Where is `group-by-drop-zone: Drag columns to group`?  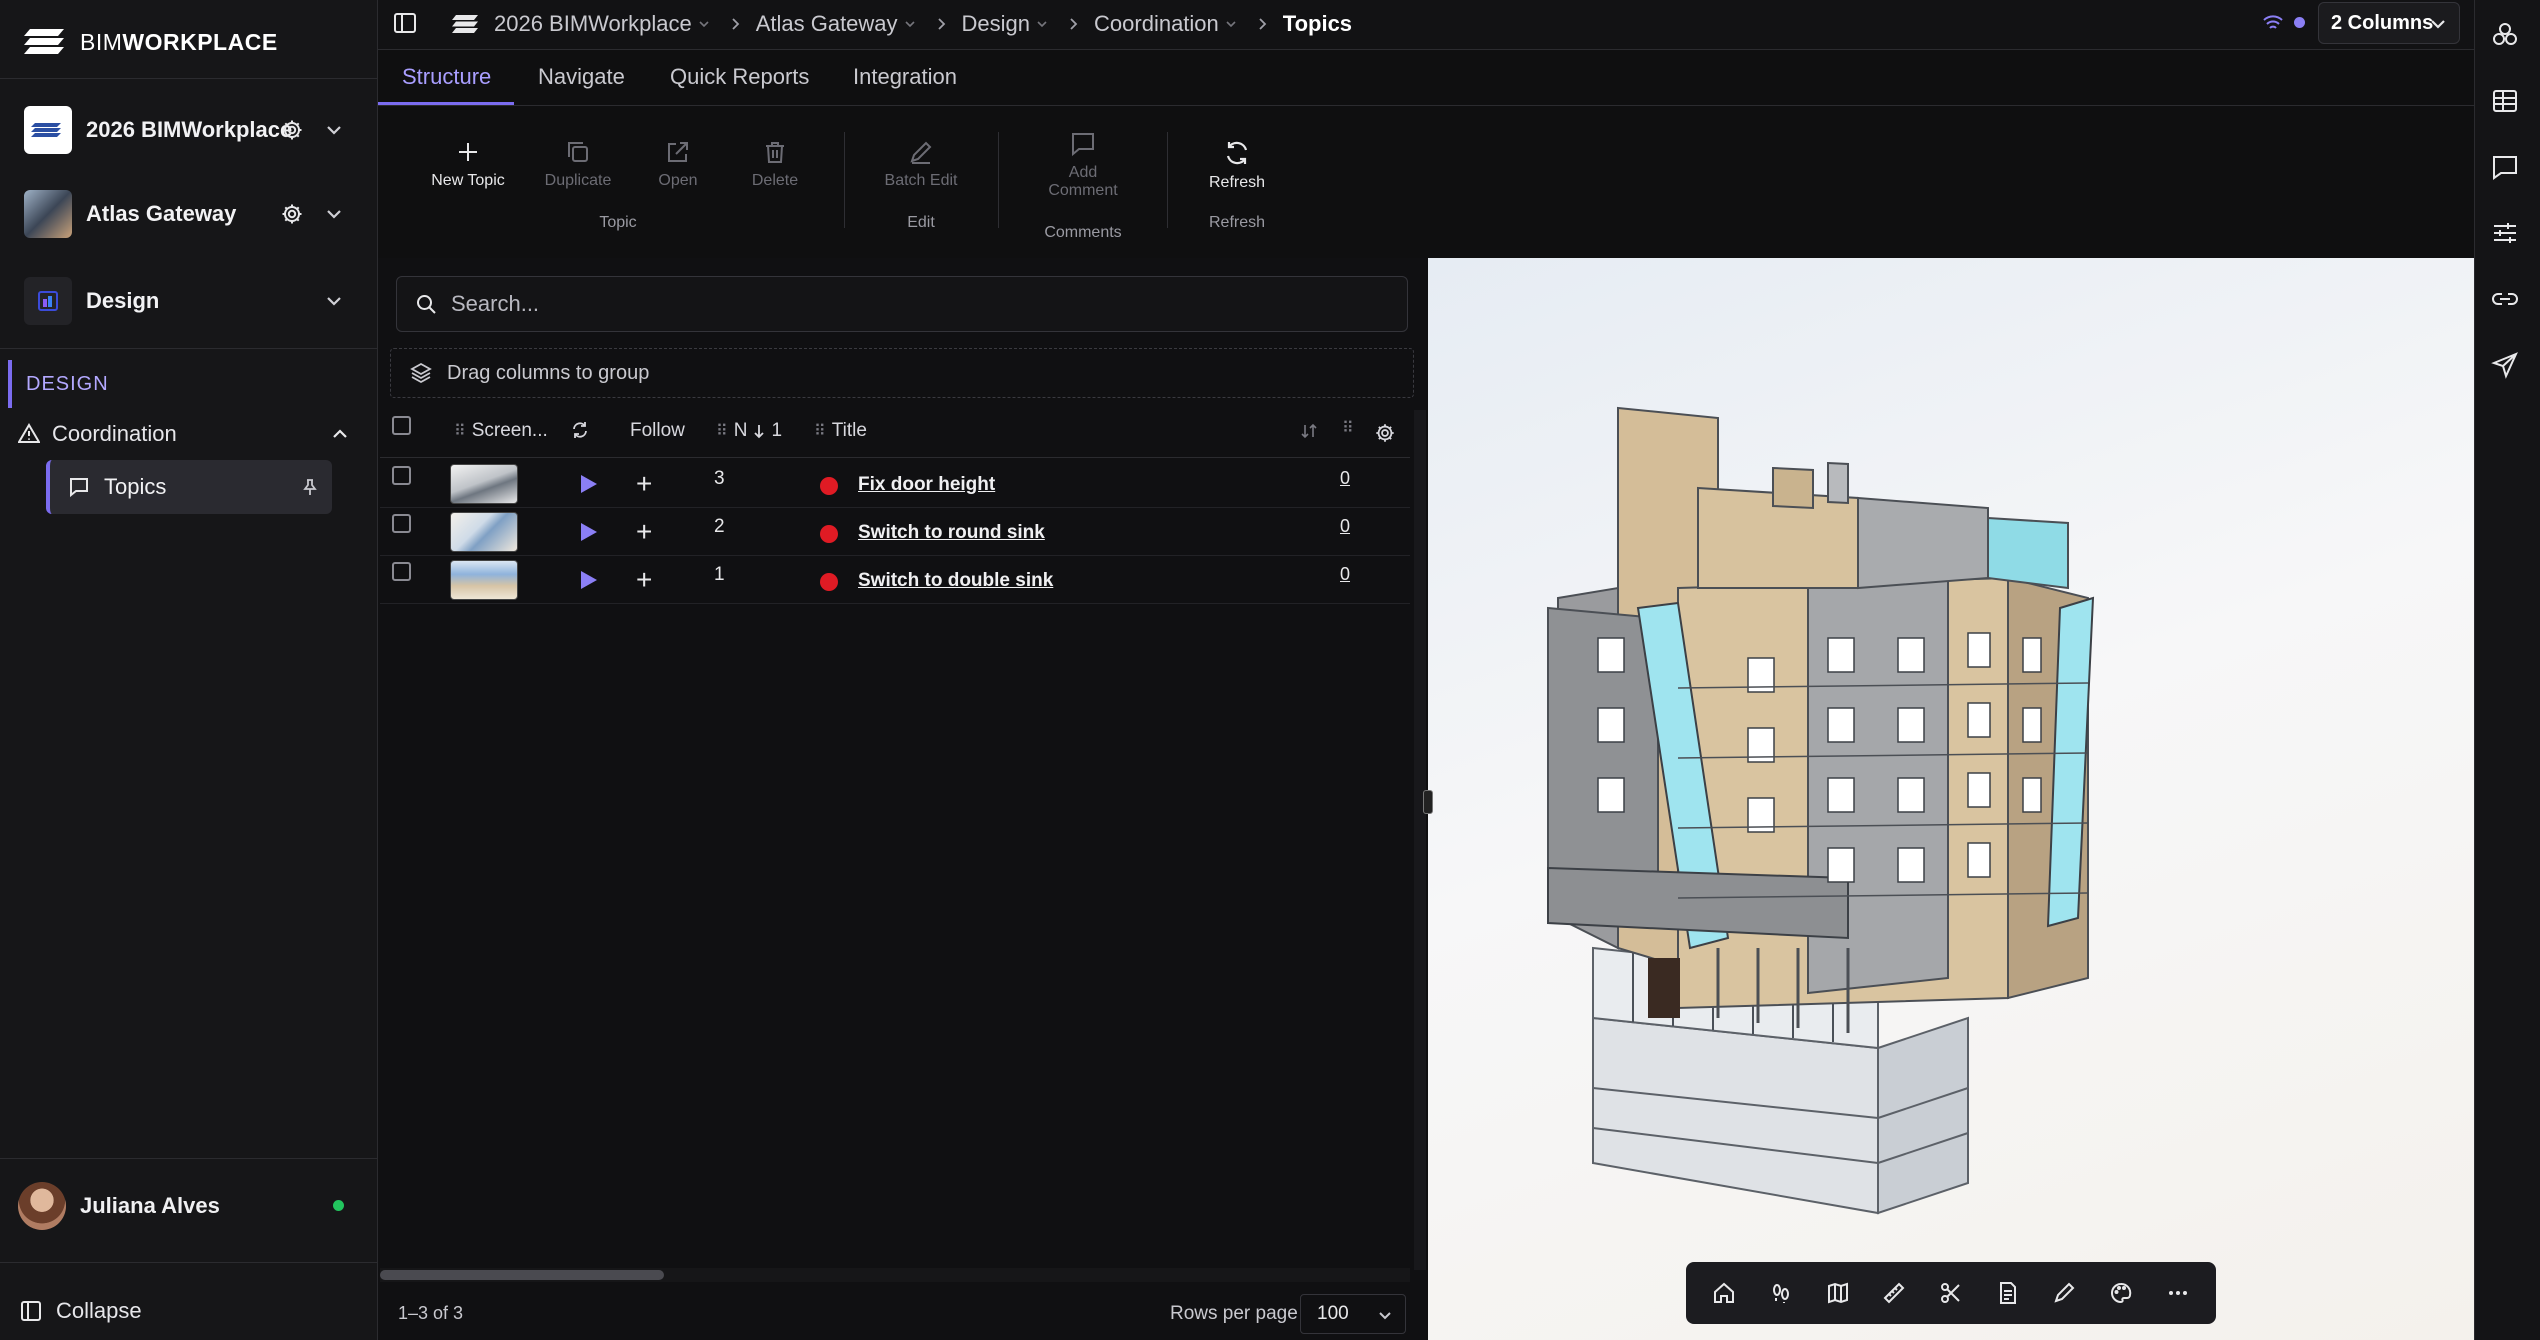
group-by-drop-zone: Drag columns to group is located at coordinates (902, 373).